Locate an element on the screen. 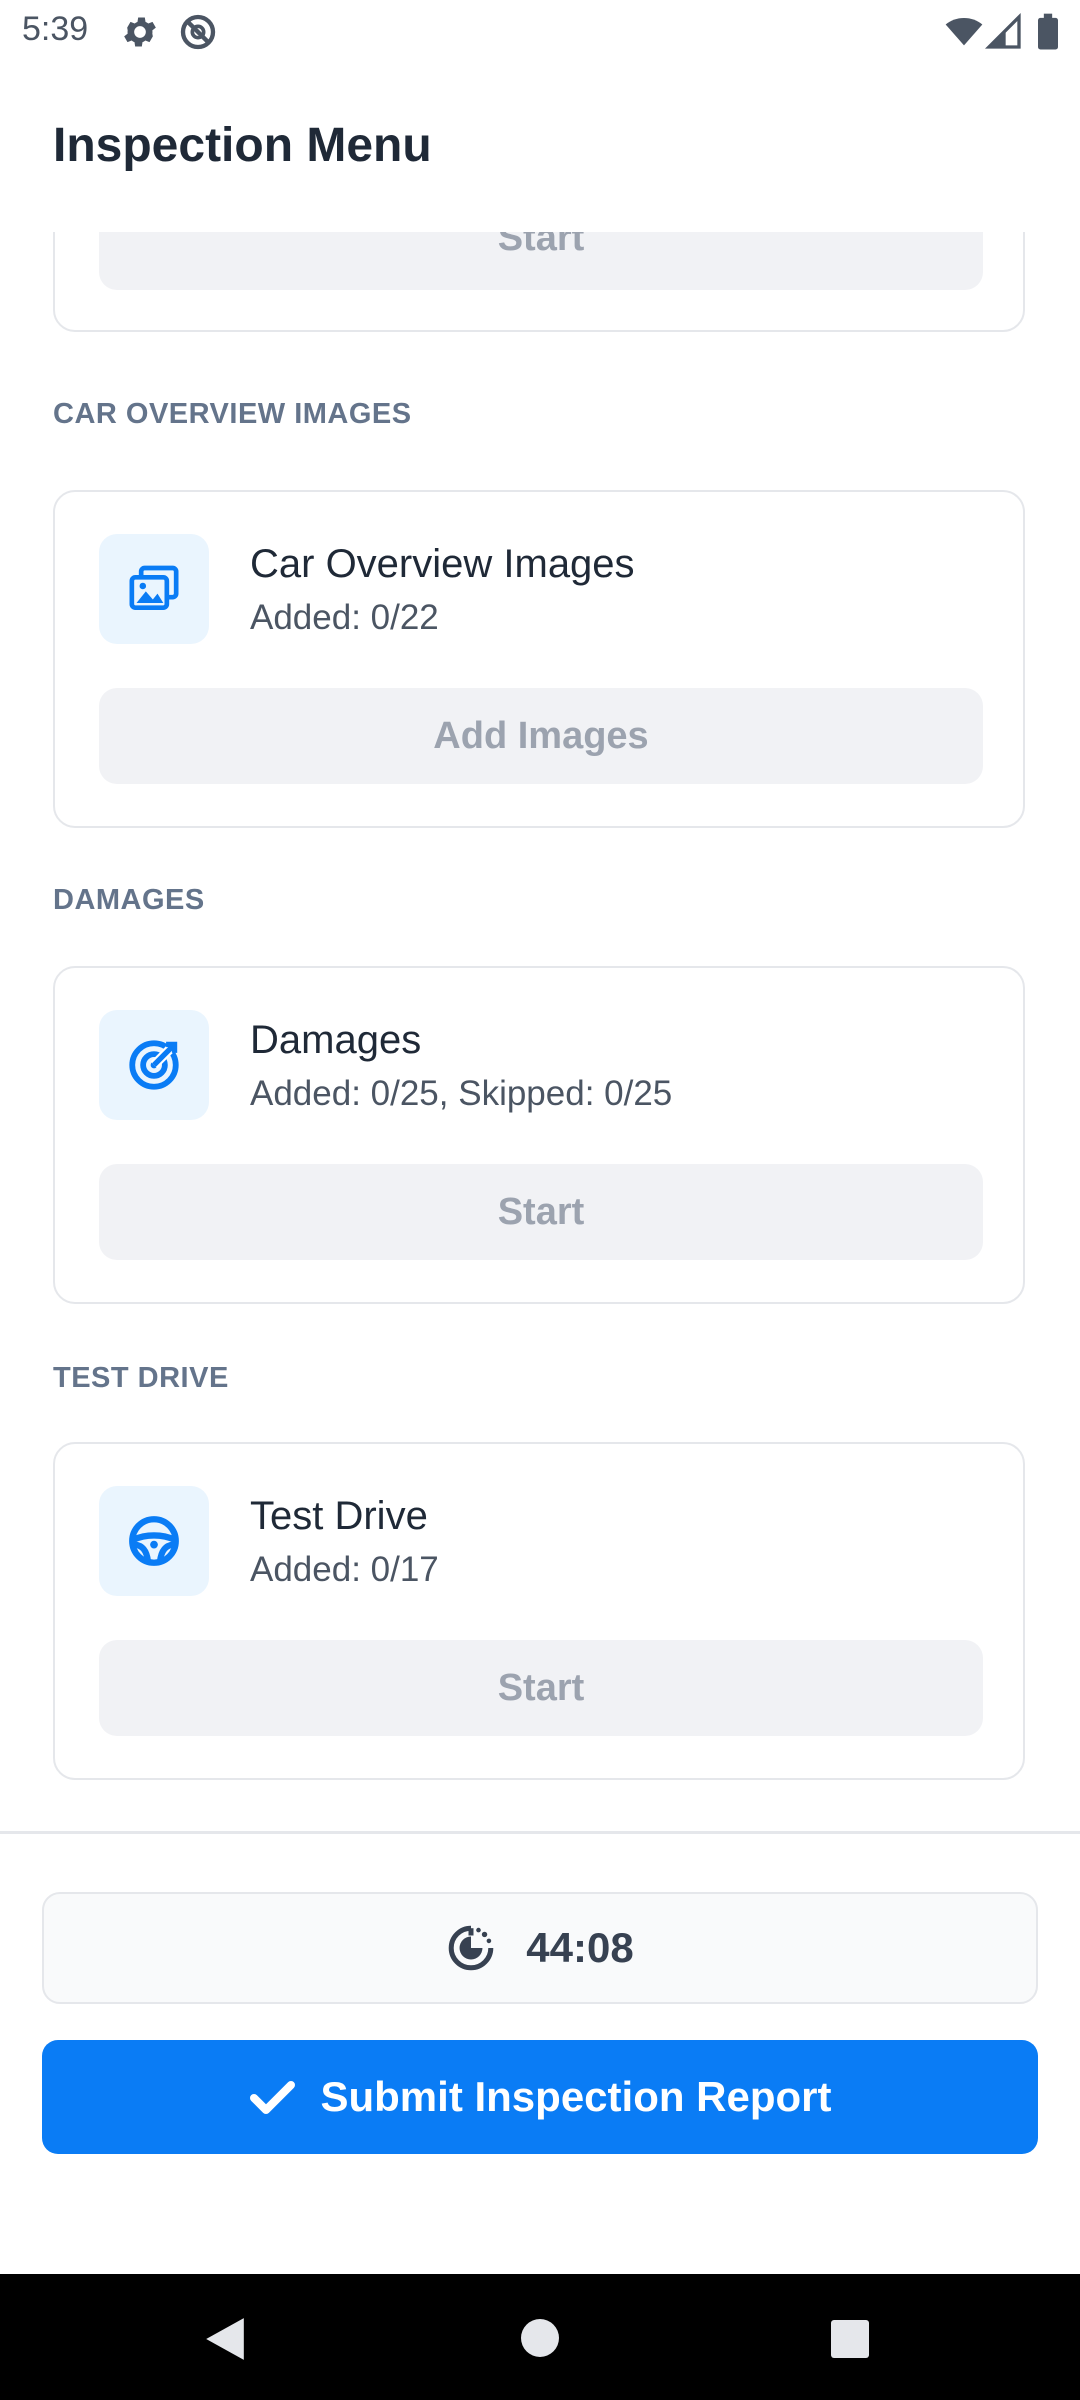 The image size is (1080, 2400). status-bar: 5:39 is located at coordinates (540, 32).